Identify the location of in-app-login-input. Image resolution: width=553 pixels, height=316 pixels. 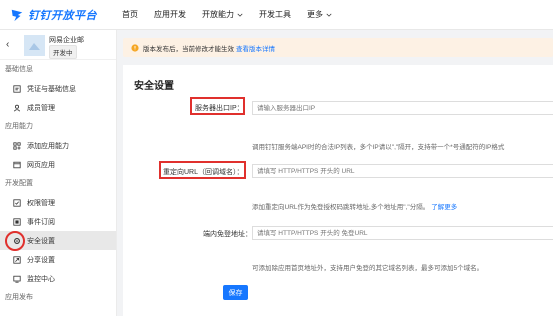
(402, 233).